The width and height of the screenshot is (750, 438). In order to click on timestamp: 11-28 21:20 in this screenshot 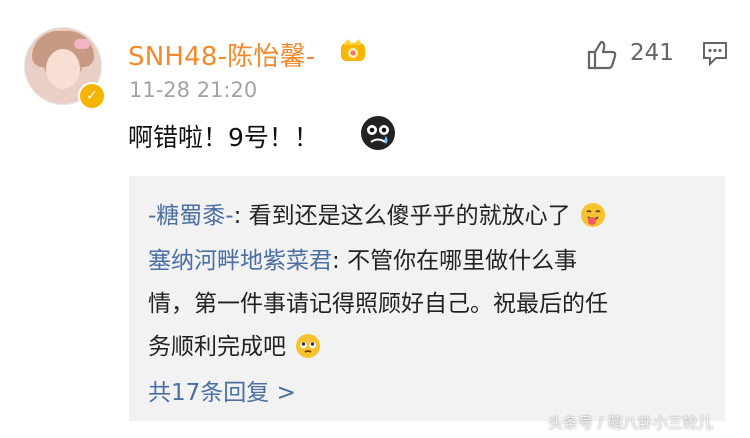, I will do `click(193, 90)`.